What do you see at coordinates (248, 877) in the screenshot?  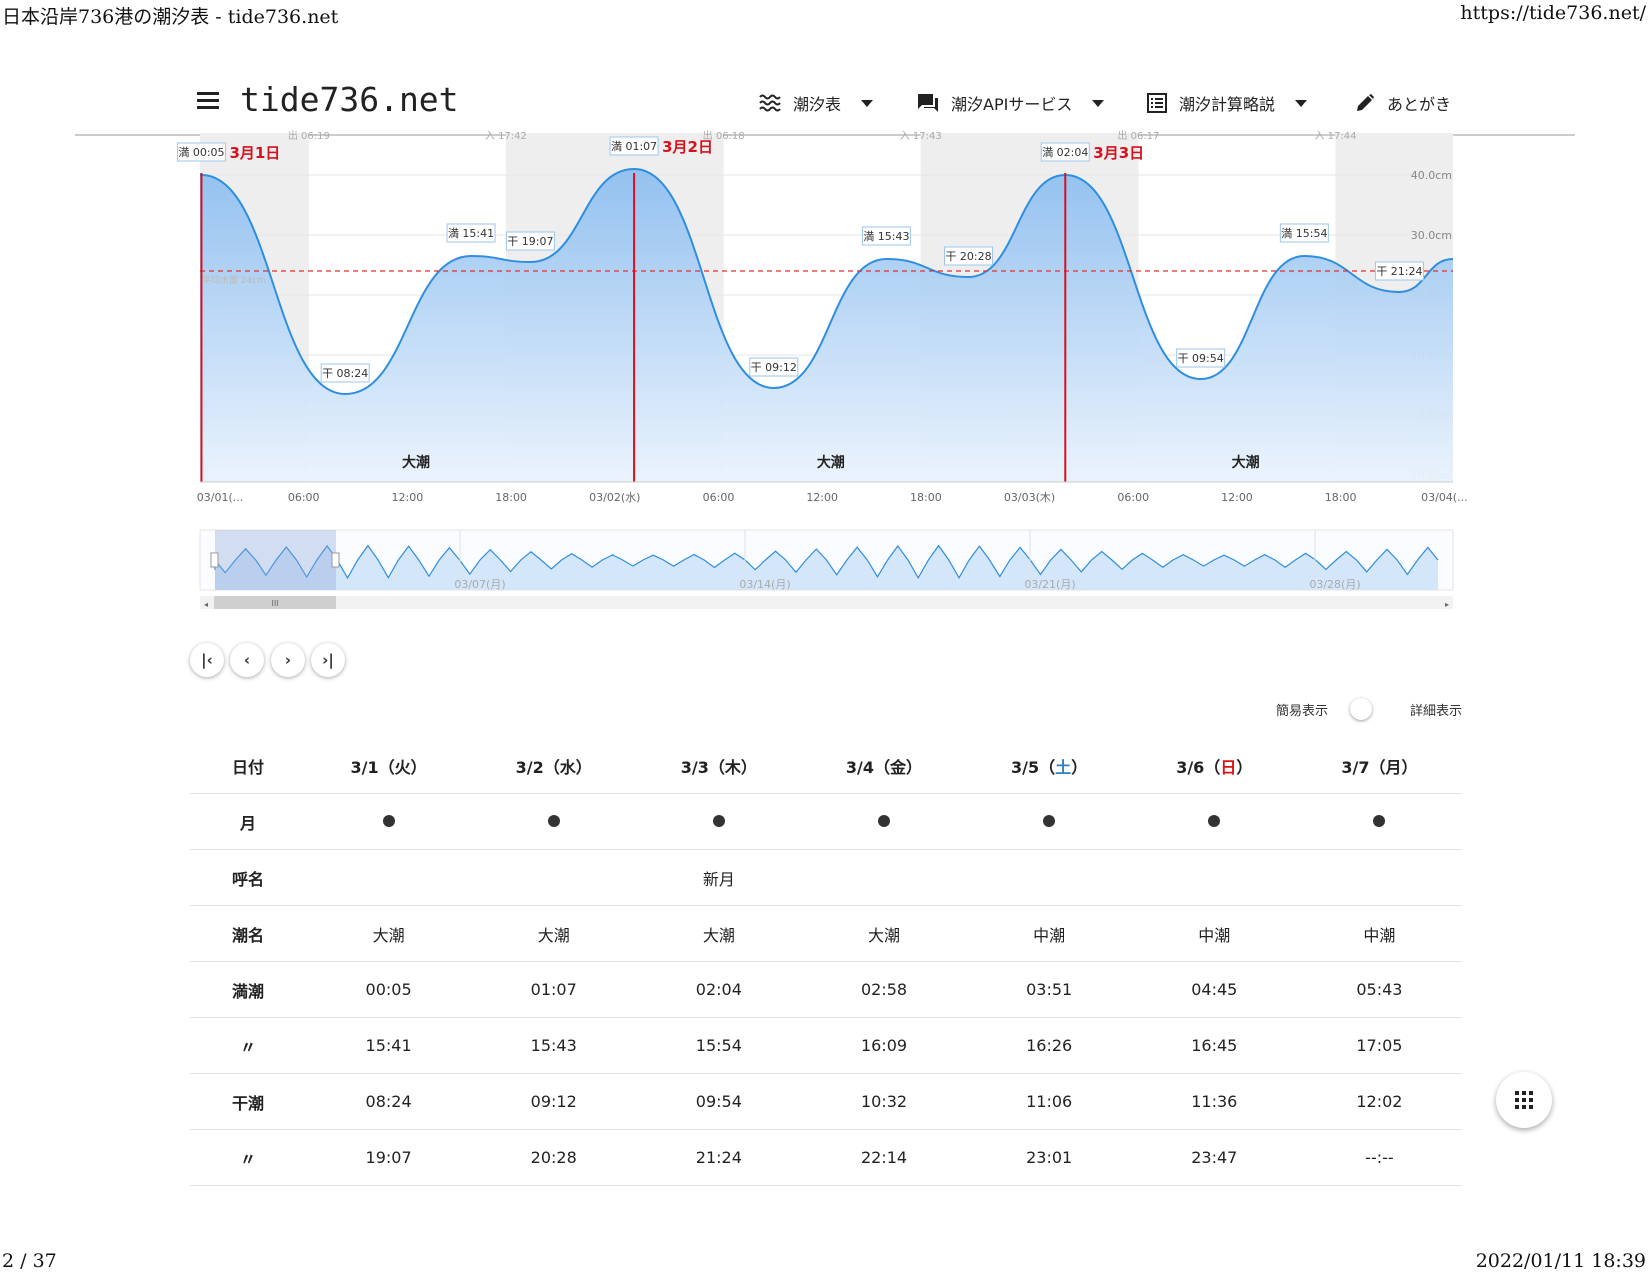 I see `row-label: 呼名` at bounding box center [248, 877].